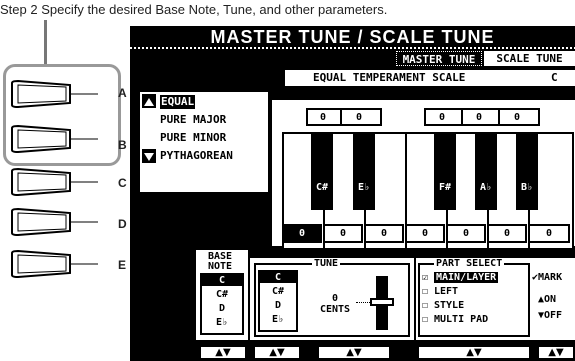  Describe the element at coordinates (517, 117) in the screenshot. I see `offset-b-flat: 0` at that location.